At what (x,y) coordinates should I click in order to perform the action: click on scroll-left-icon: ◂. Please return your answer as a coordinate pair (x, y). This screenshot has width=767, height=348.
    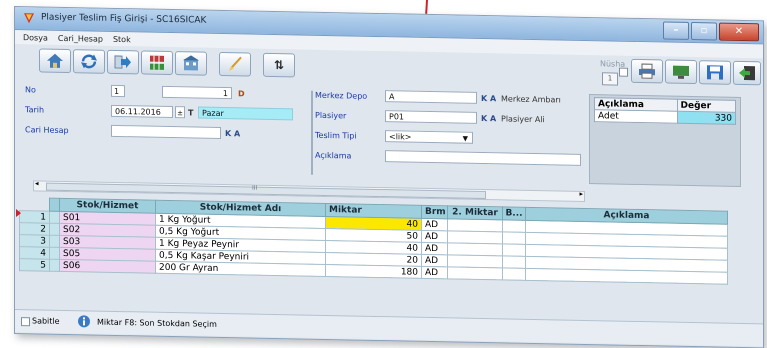
    Looking at the image, I should click on (37, 183).